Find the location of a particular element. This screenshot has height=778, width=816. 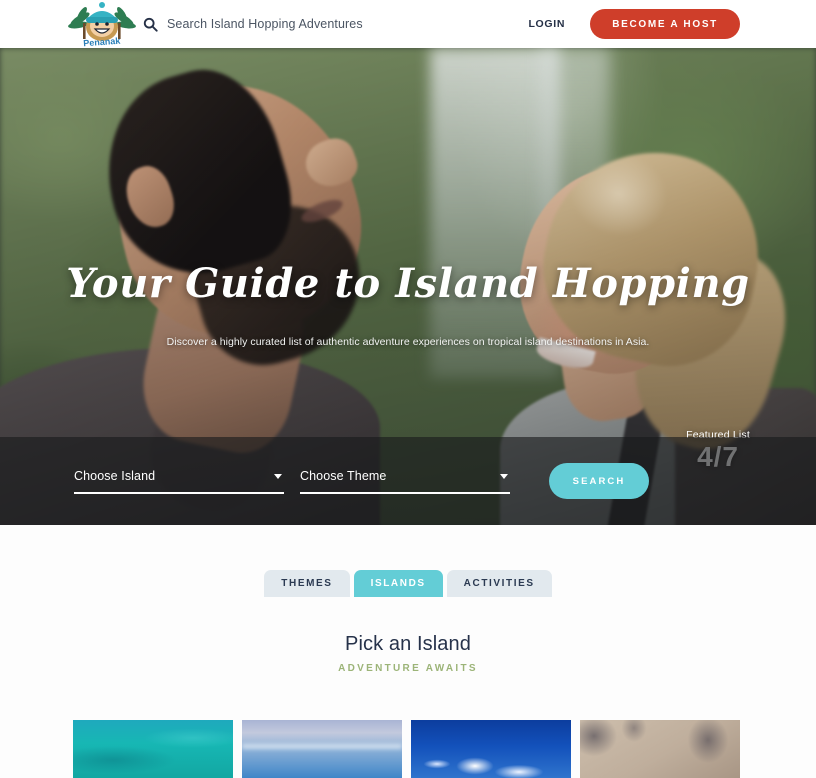

tab-islands: ISLANDS is located at coordinates (398, 583).